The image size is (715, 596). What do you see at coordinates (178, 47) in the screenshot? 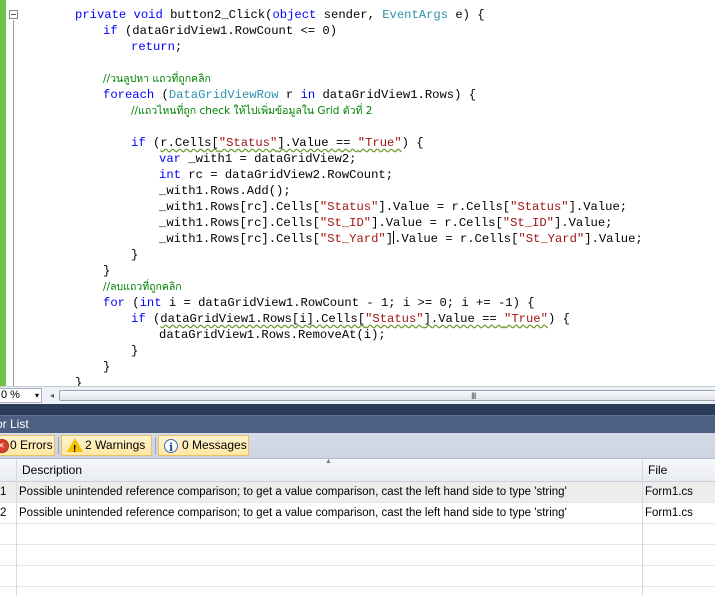
I see `code-token: ;` at bounding box center [178, 47].